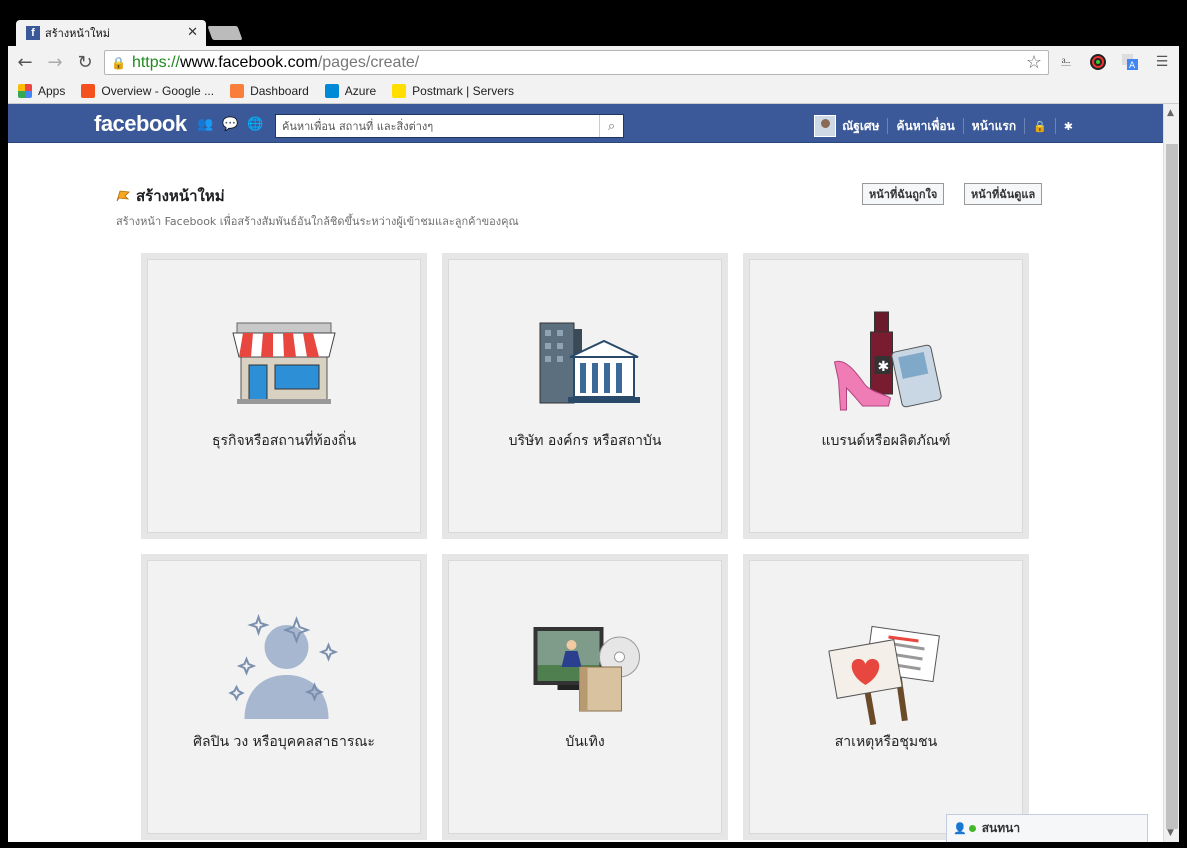  I want to click on category-label: บันเทิง, so click(585, 742).